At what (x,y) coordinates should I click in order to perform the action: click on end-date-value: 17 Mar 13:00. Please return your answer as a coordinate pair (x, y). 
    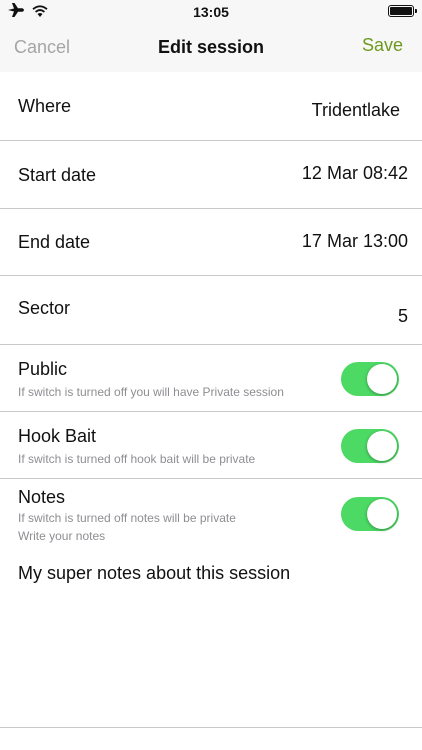
    Looking at the image, I should click on (354, 241).